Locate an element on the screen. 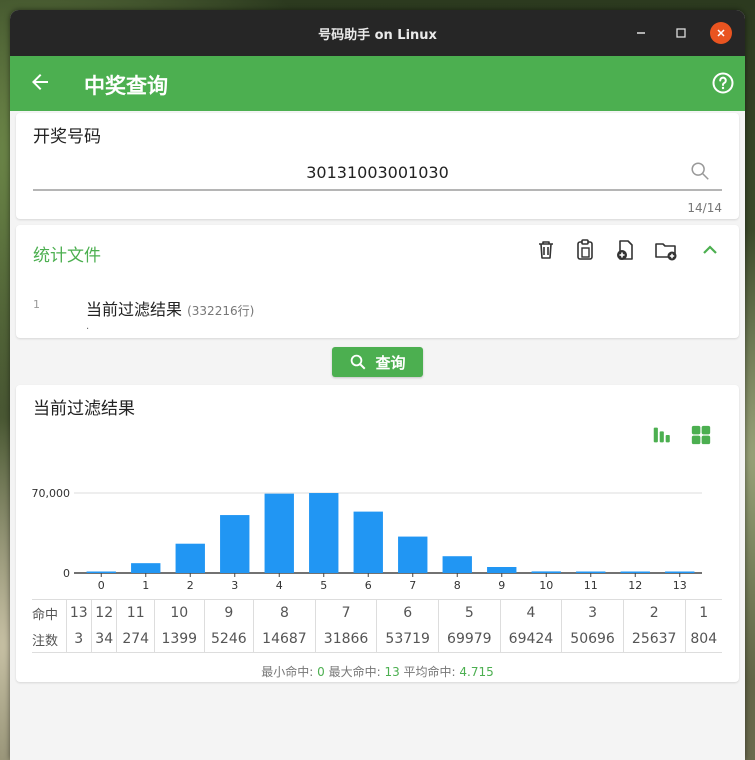  hit-cell: 1 is located at coordinates (703, 613).